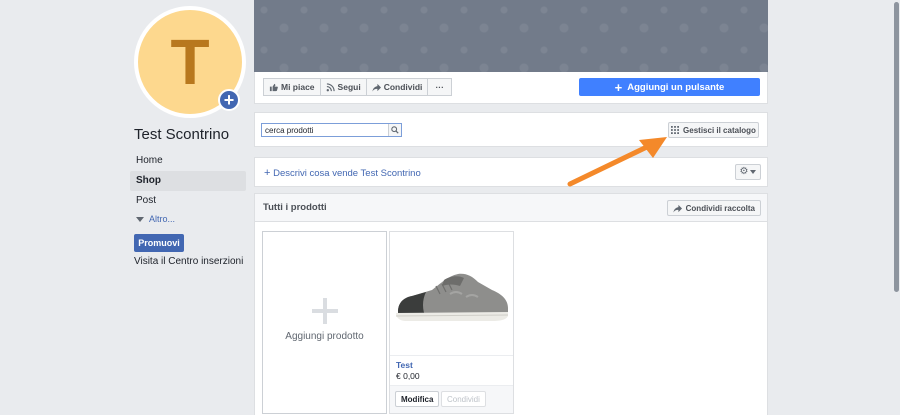 This screenshot has height=415, width=900. What do you see at coordinates (273, 87) in the screenshot?
I see `thumbs-up-icon` at bounding box center [273, 87].